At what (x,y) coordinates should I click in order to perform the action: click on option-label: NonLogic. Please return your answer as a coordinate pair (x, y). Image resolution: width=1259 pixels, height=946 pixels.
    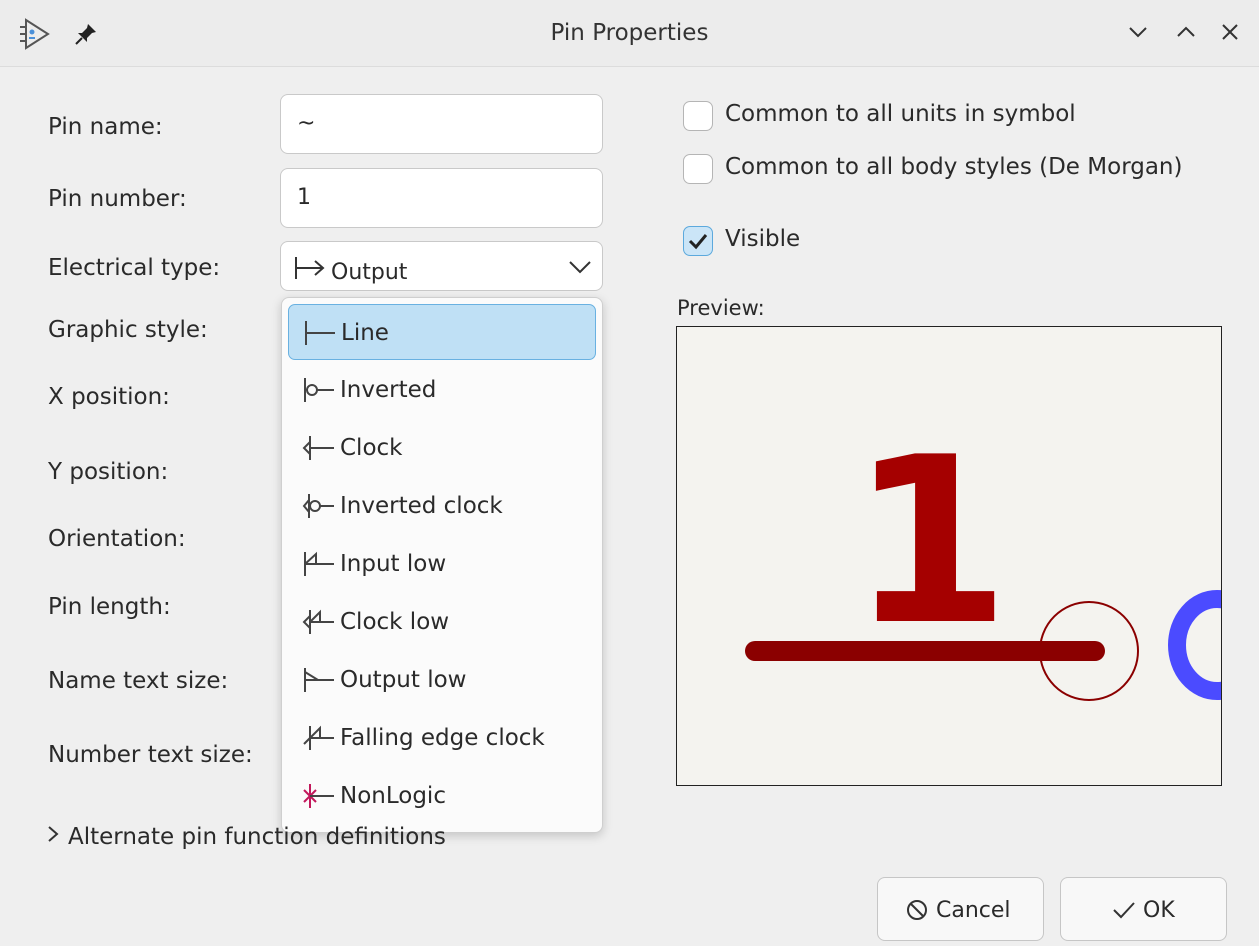
    Looking at the image, I should click on (393, 796).